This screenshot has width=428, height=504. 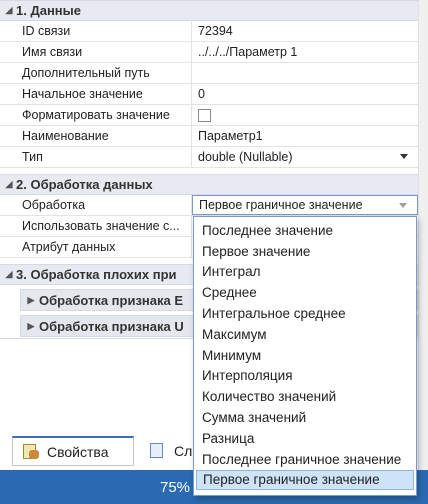 What do you see at coordinates (305, 480) in the screenshot?
I see `dropdown-option-selected: Первое граничное значение` at bounding box center [305, 480].